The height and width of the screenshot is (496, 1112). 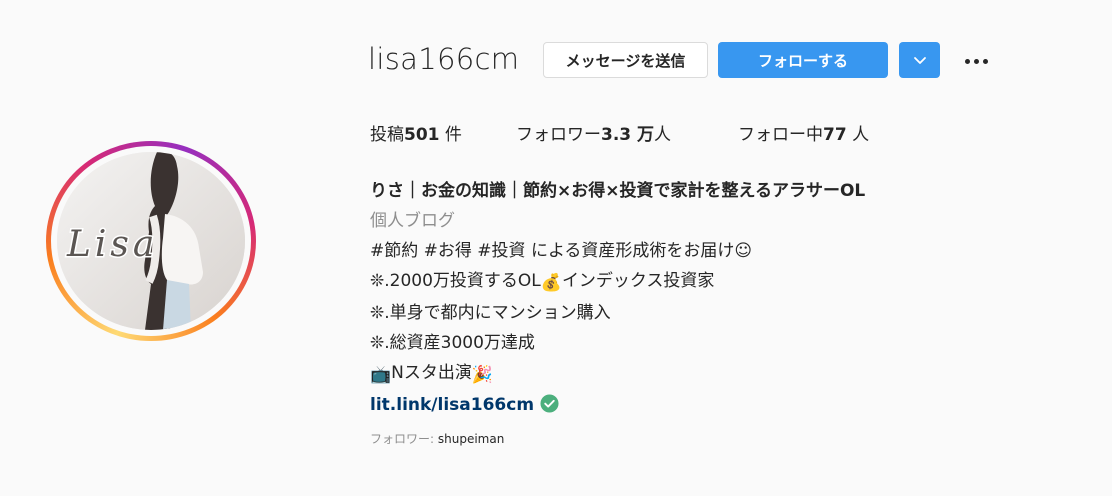 I want to click on profile-external-link: lit.link/lisa166cm, so click(x=452, y=405).